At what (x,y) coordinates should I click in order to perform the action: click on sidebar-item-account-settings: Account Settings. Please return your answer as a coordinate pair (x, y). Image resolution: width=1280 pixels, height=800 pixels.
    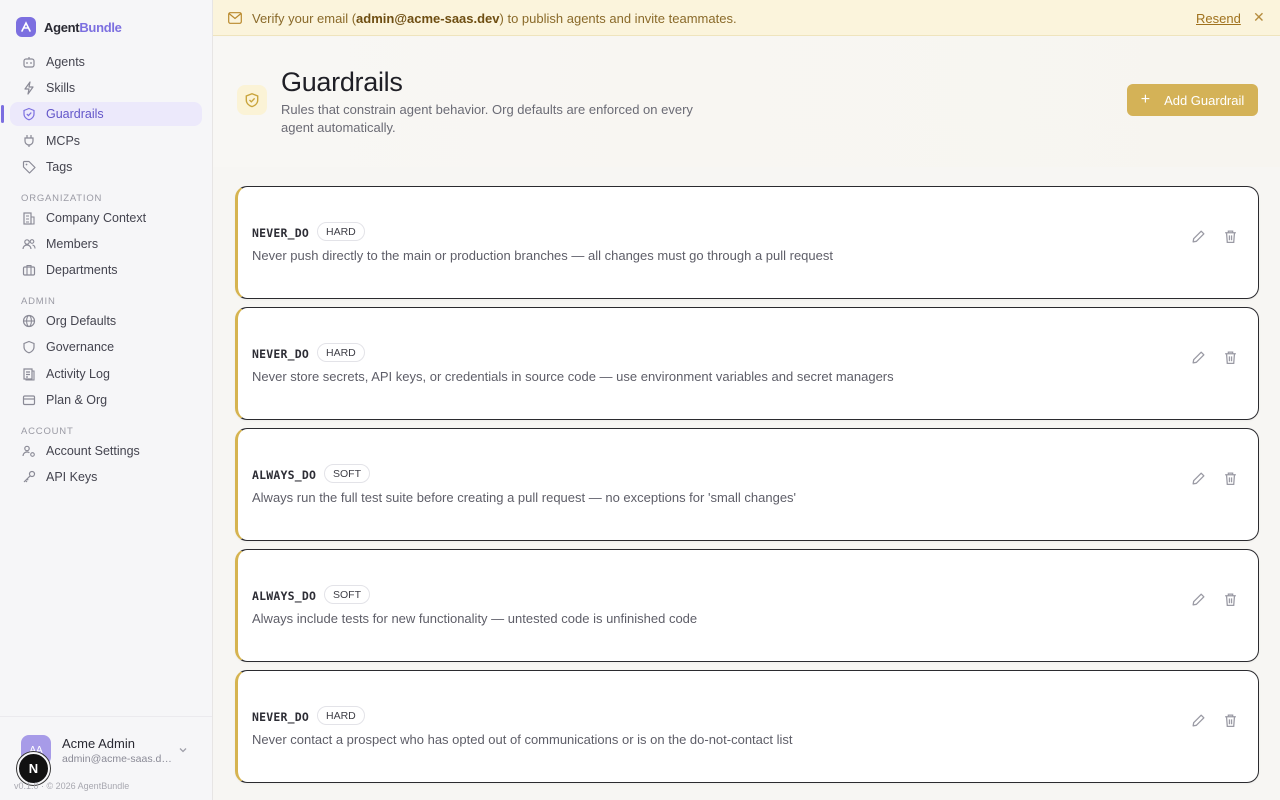
    Looking at the image, I should click on (106, 451).